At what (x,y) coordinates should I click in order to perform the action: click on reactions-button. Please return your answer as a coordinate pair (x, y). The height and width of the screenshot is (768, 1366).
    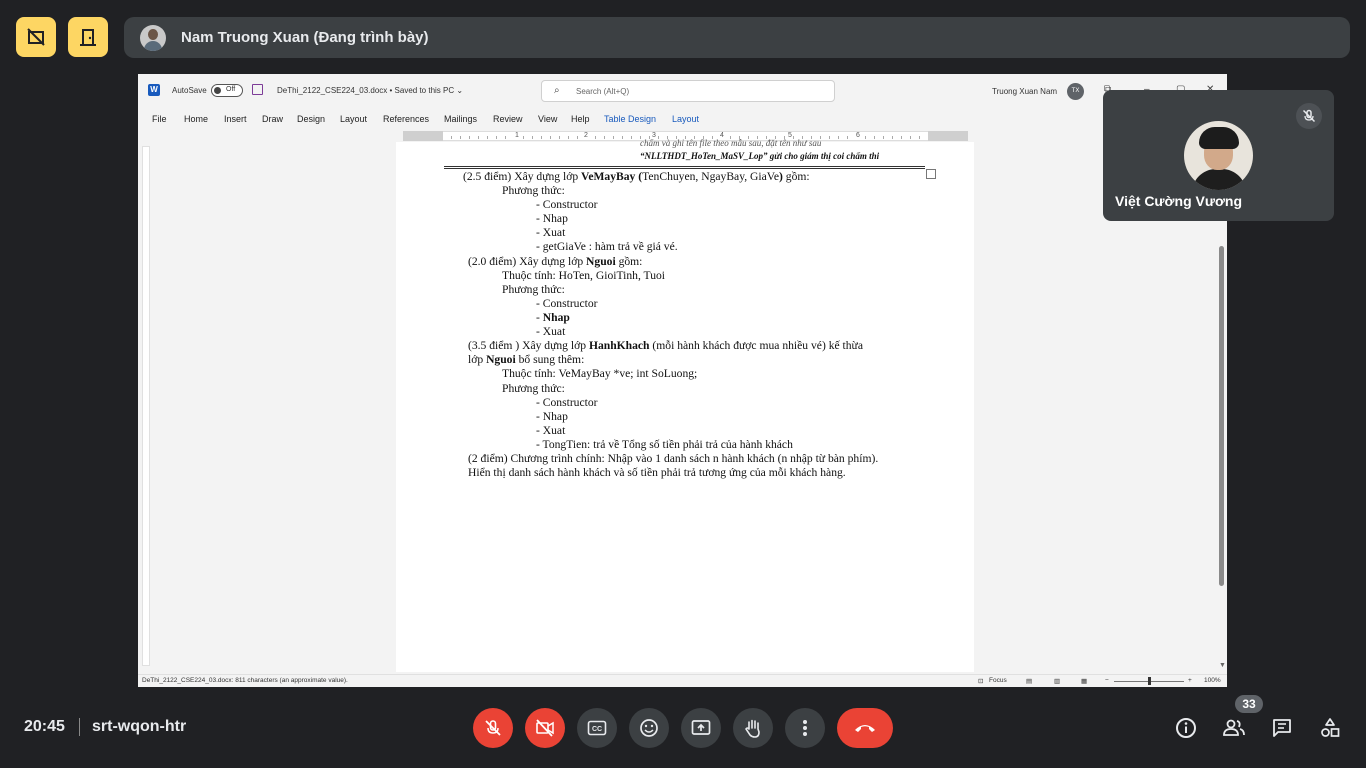
    Looking at the image, I should click on (649, 728).